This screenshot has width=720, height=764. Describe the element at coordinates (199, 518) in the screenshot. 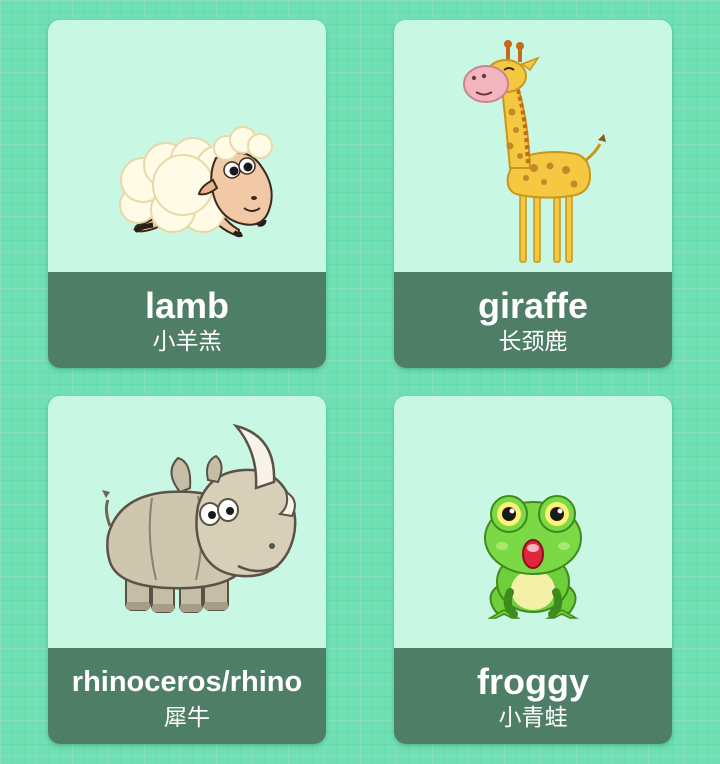

I see `rhino-icon` at that location.